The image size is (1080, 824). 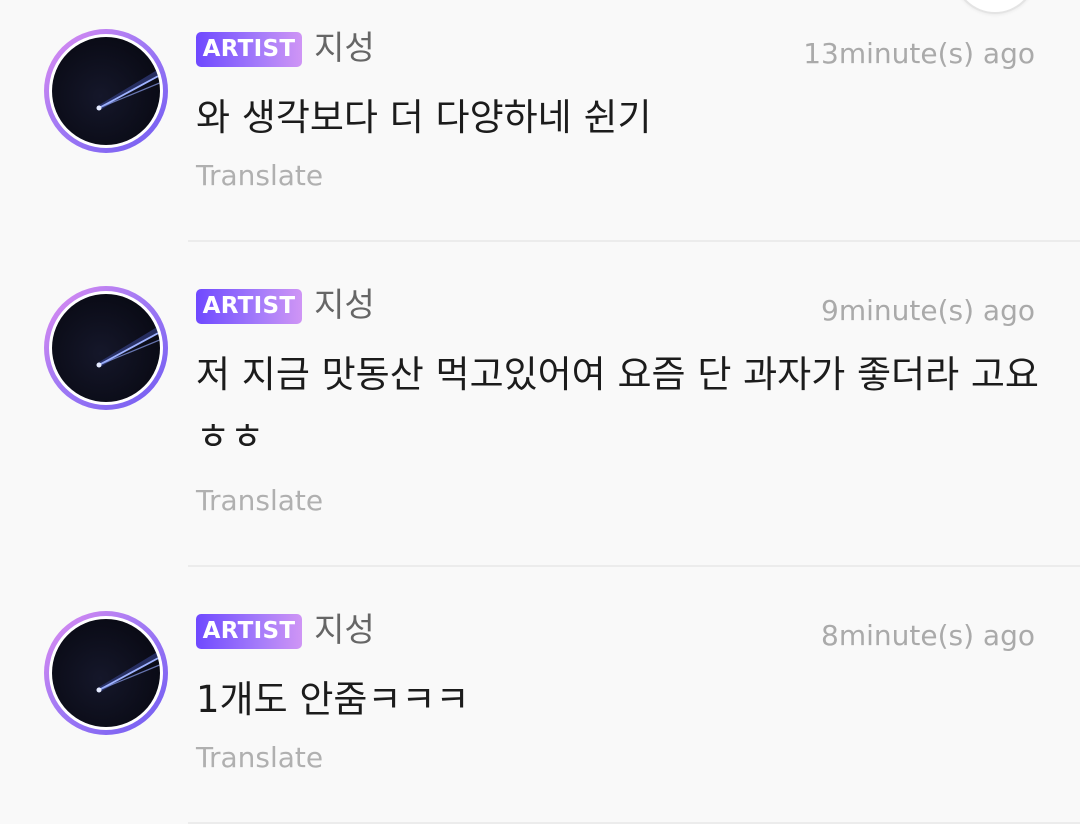 I want to click on artist-badge: ARTIST, so click(x=249, y=631).